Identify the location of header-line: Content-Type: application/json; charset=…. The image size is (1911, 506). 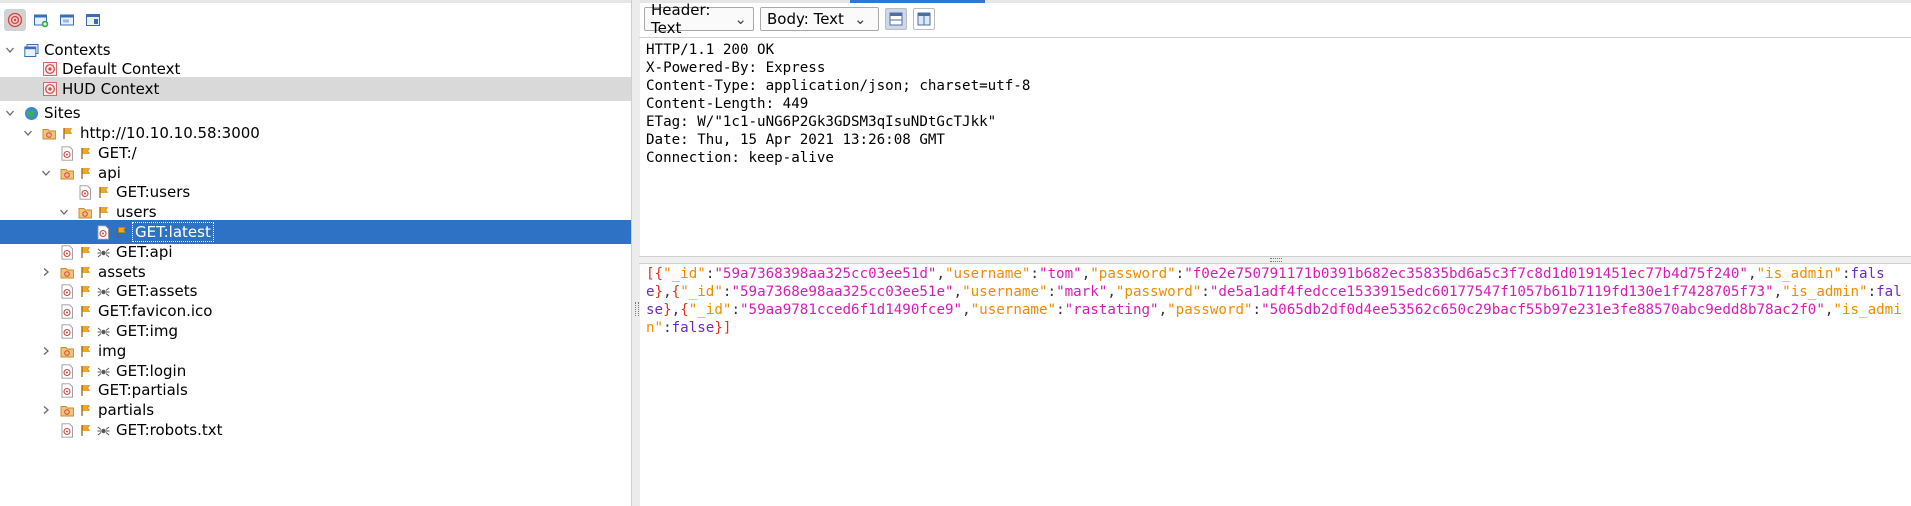
(838, 86).